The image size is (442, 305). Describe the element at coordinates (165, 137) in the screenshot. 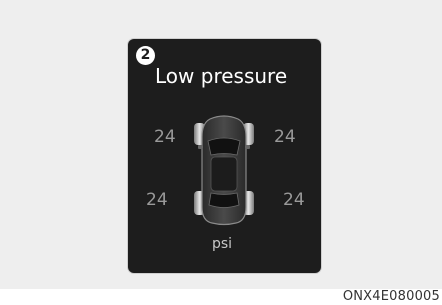

I see `front-left-pressure: 24` at that location.